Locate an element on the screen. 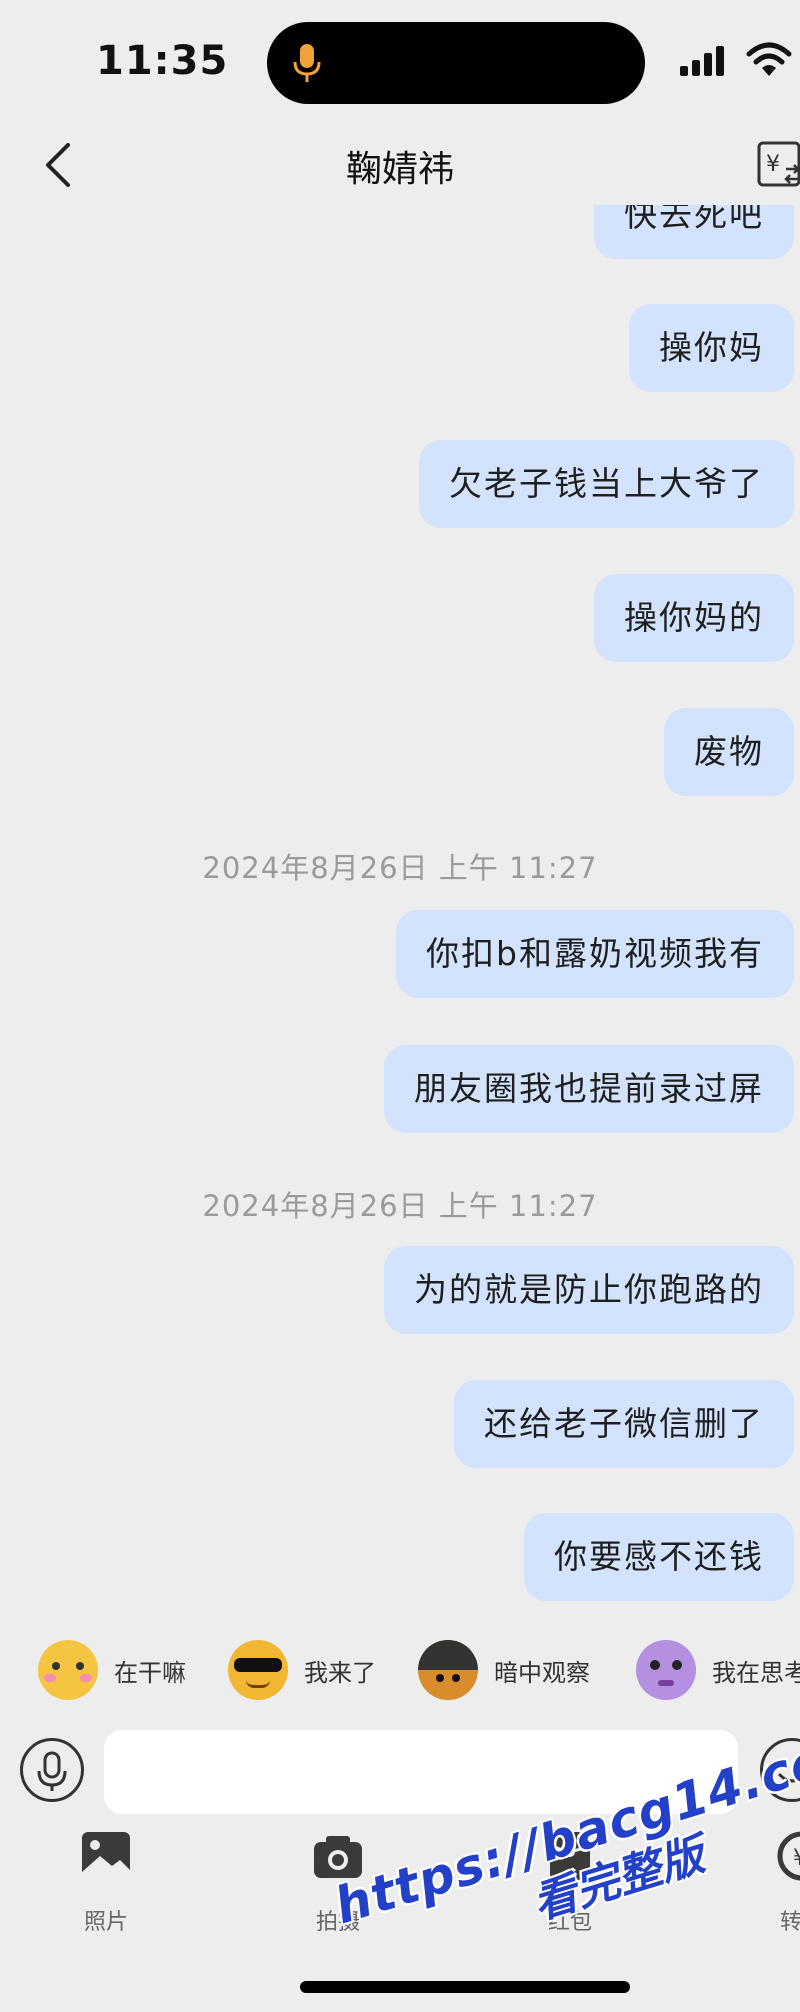 The width and height of the screenshot is (800, 2012). quick-reply-label: 我来了 is located at coordinates (340, 1672).